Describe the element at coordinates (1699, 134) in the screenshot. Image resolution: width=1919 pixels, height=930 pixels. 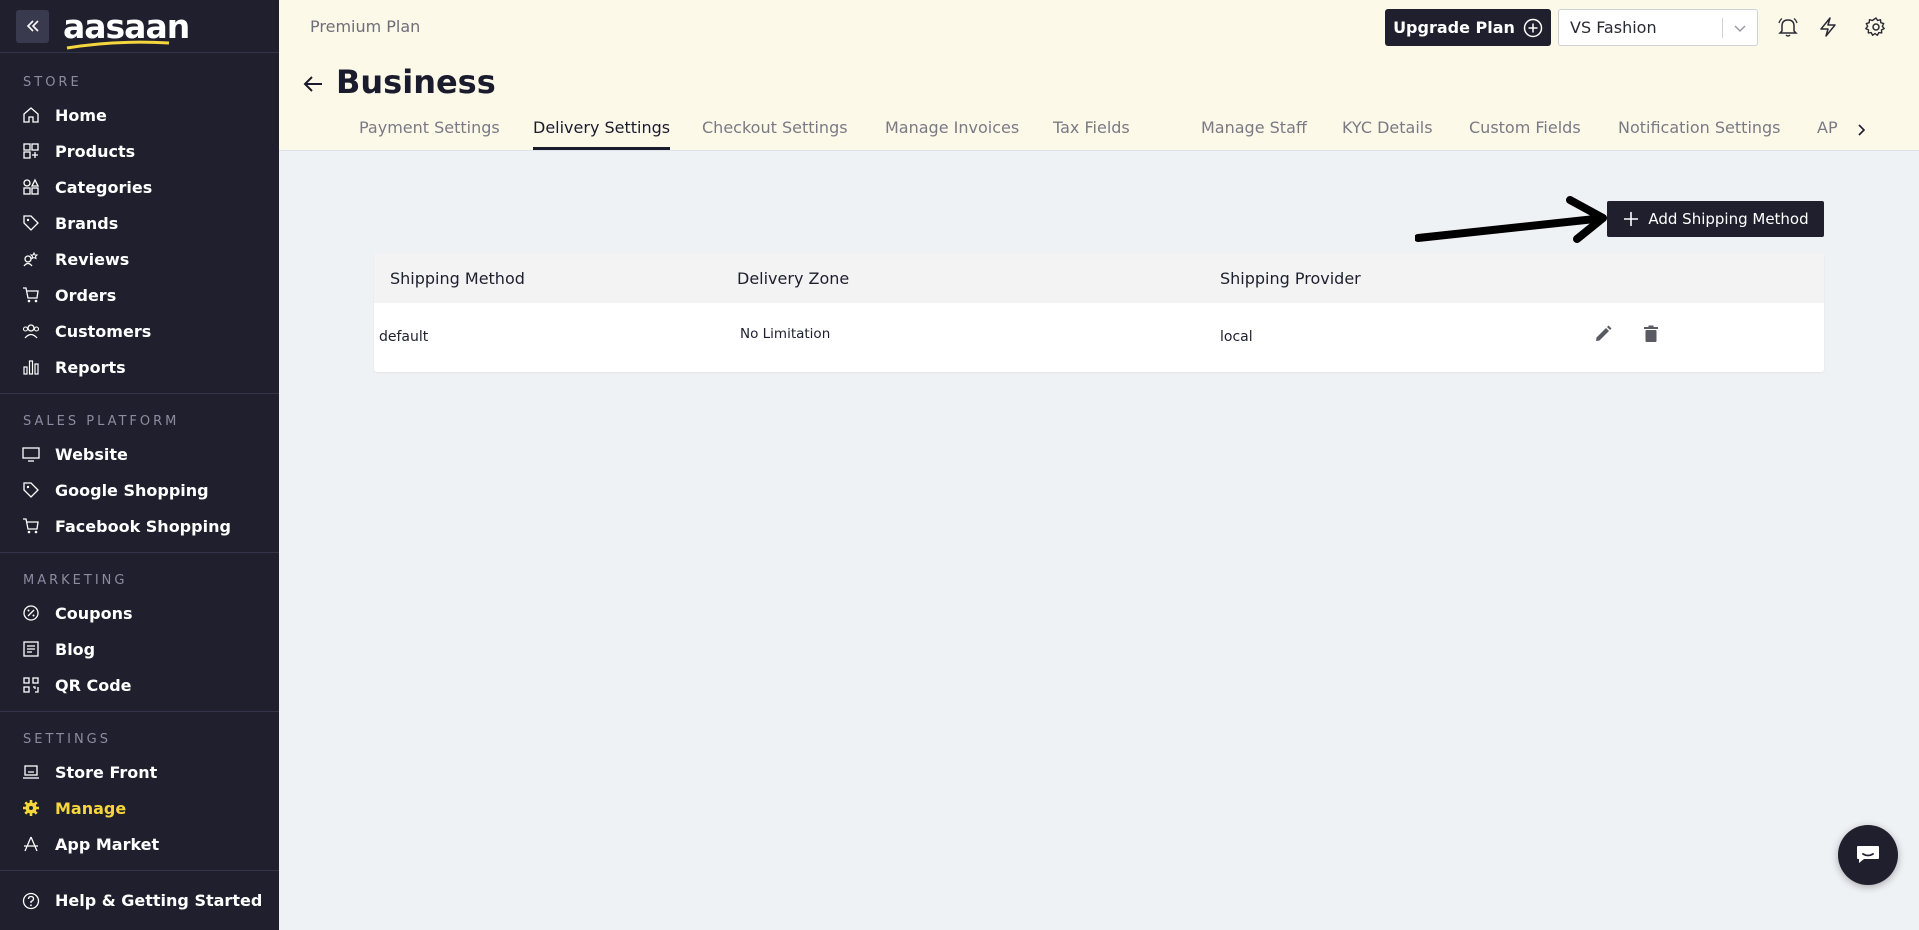
I see `tab-notification-settings: Notification Settings` at that location.